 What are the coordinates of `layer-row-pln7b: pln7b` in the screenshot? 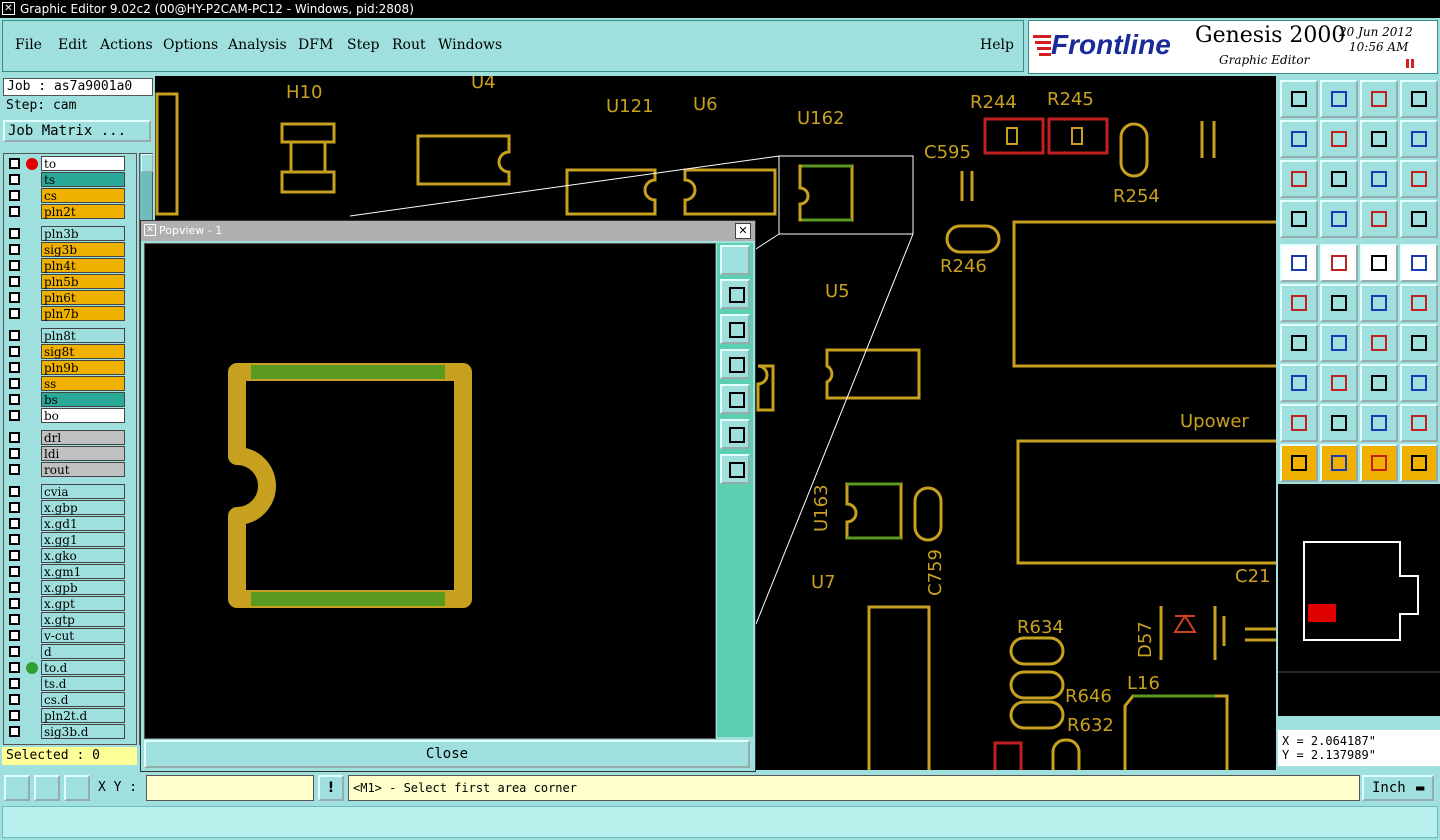 It's located at (70, 314).